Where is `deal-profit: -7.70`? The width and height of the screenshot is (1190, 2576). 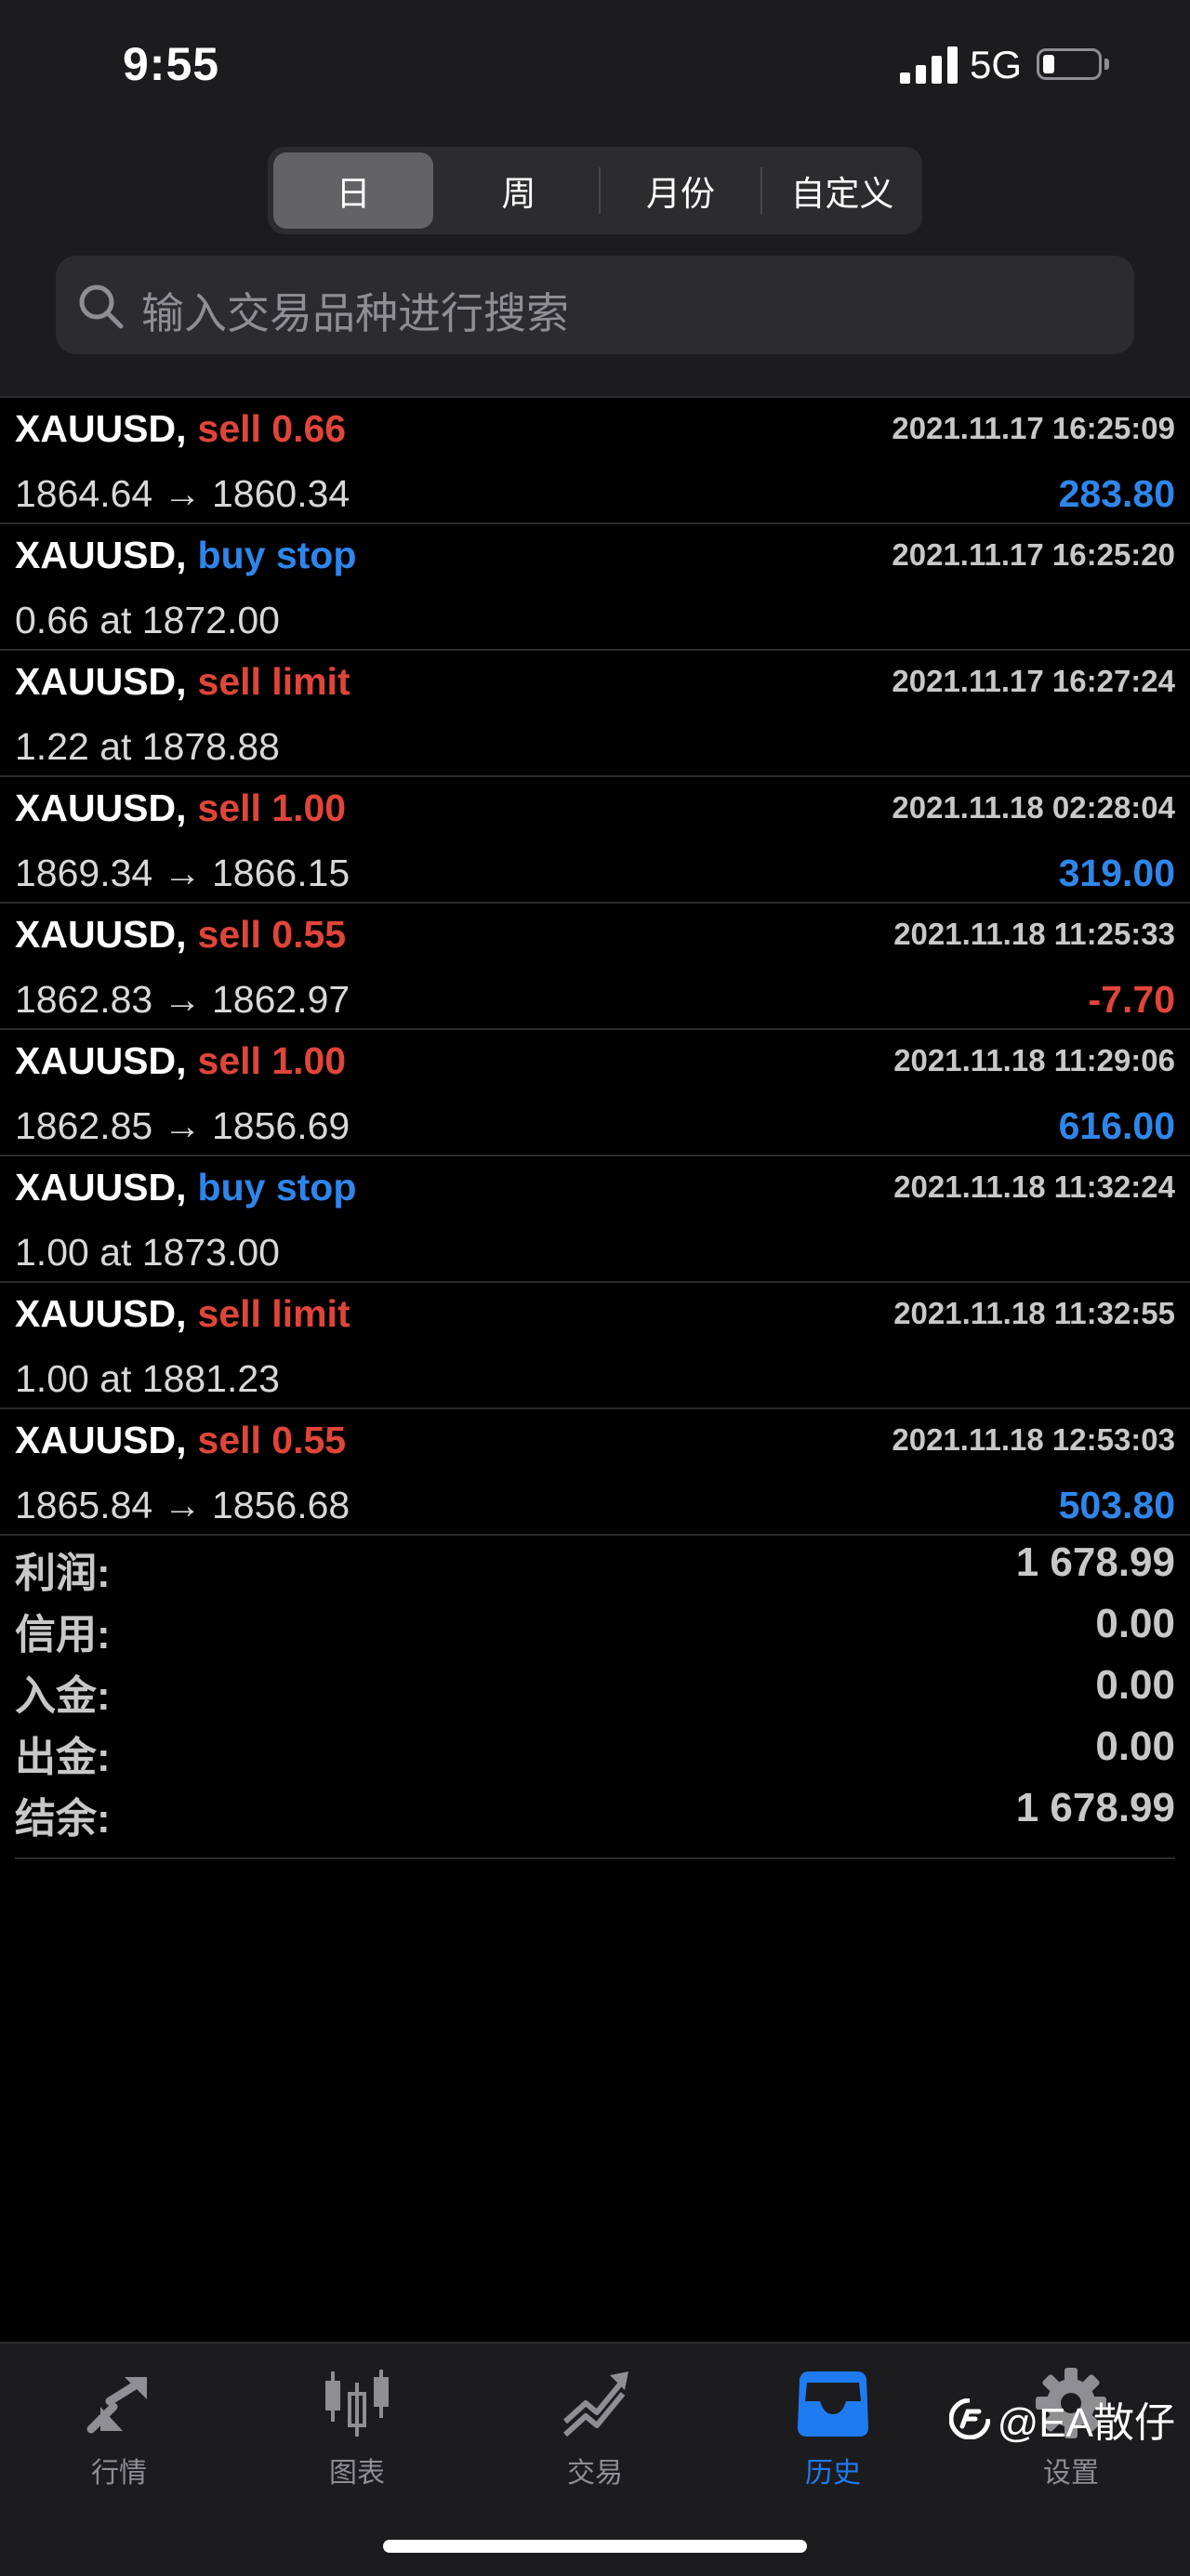 deal-profit: -7.70 is located at coordinates (1131, 999).